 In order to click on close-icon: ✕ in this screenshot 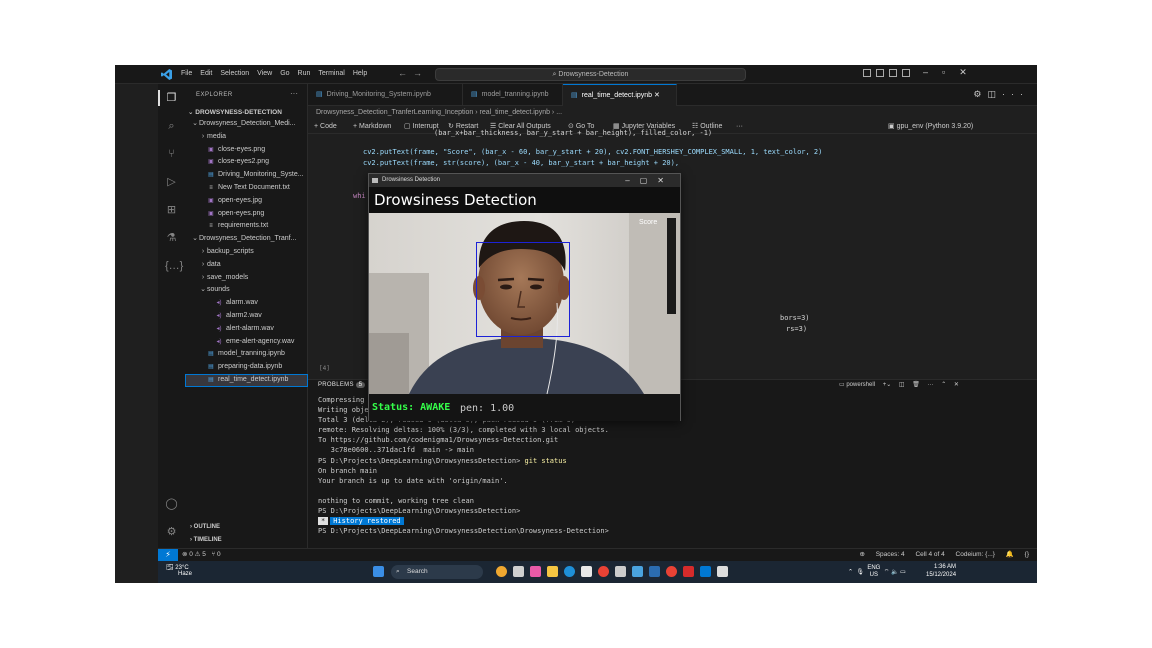, I will do `click(963, 72)`.